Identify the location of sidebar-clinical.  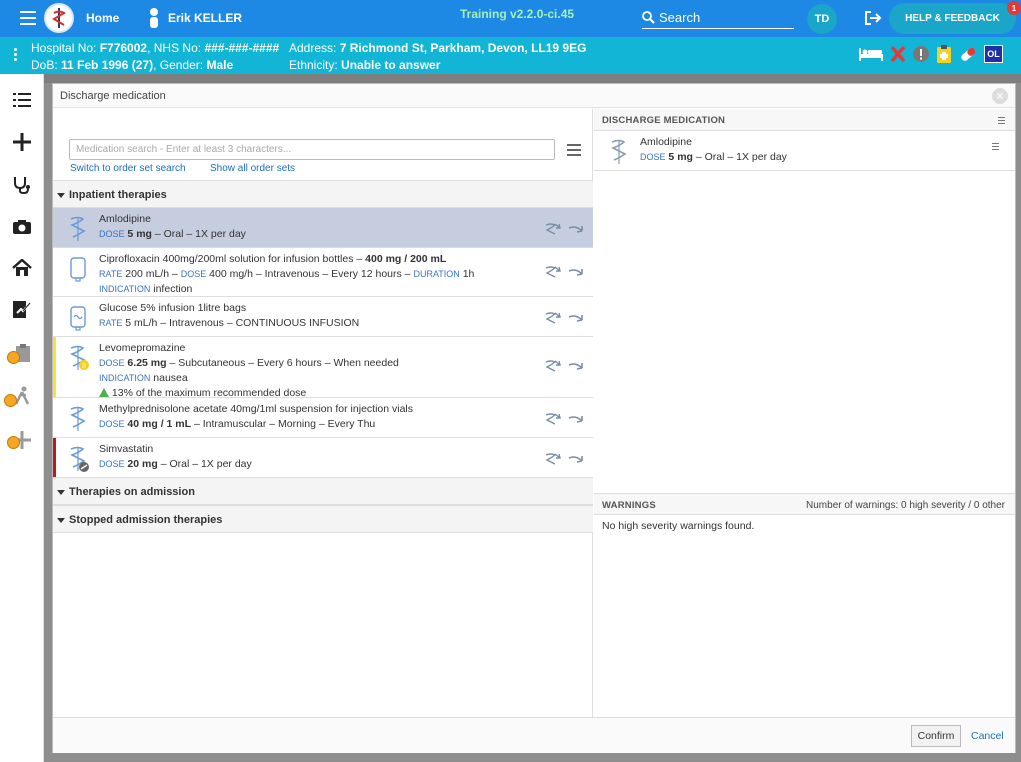
(22, 185).